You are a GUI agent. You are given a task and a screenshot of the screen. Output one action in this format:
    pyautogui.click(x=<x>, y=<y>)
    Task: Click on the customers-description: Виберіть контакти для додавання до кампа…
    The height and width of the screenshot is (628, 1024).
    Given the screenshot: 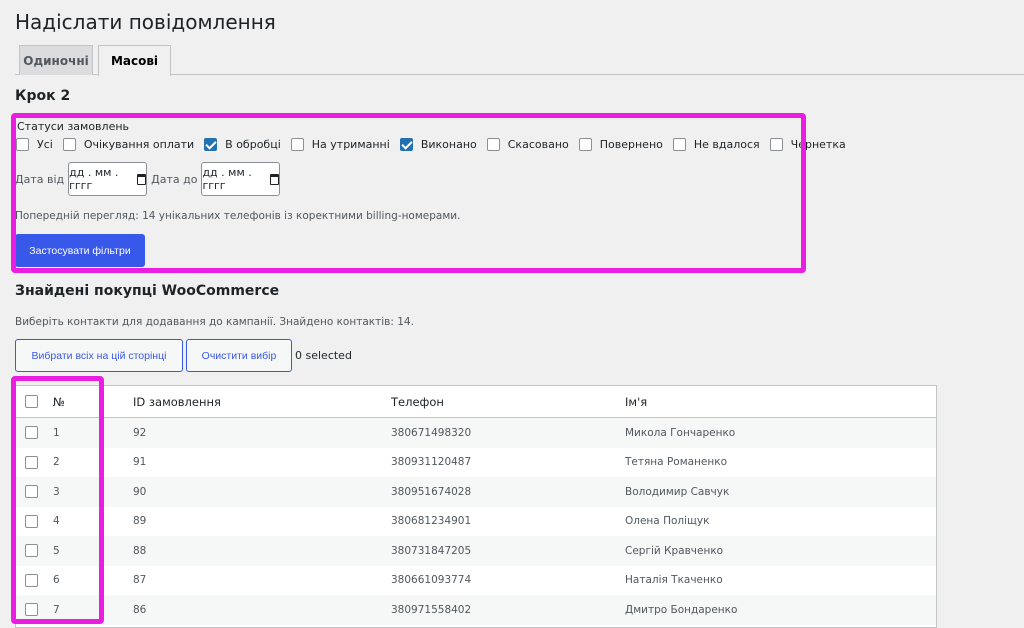 What is the action you would take?
    pyautogui.click(x=214, y=322)
    